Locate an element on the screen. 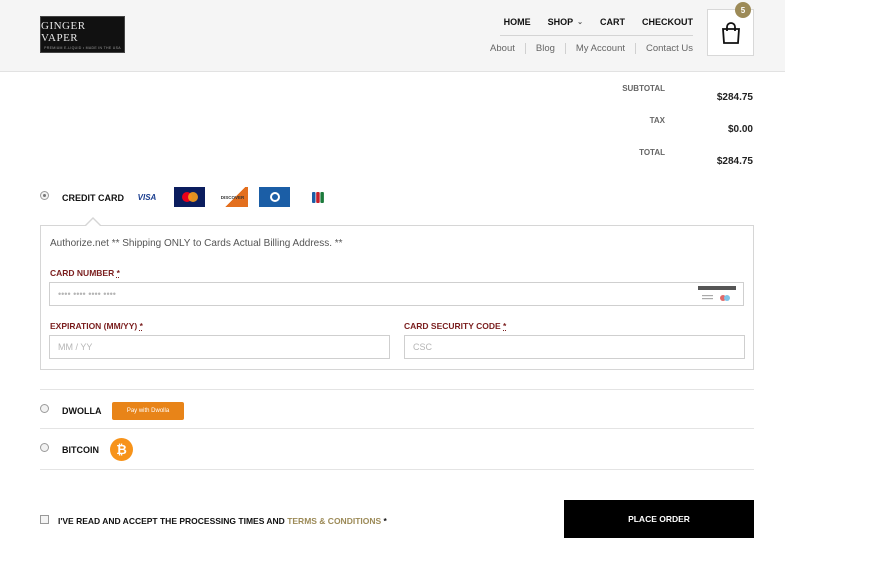  csc-input is located at coordinates (574, 347).